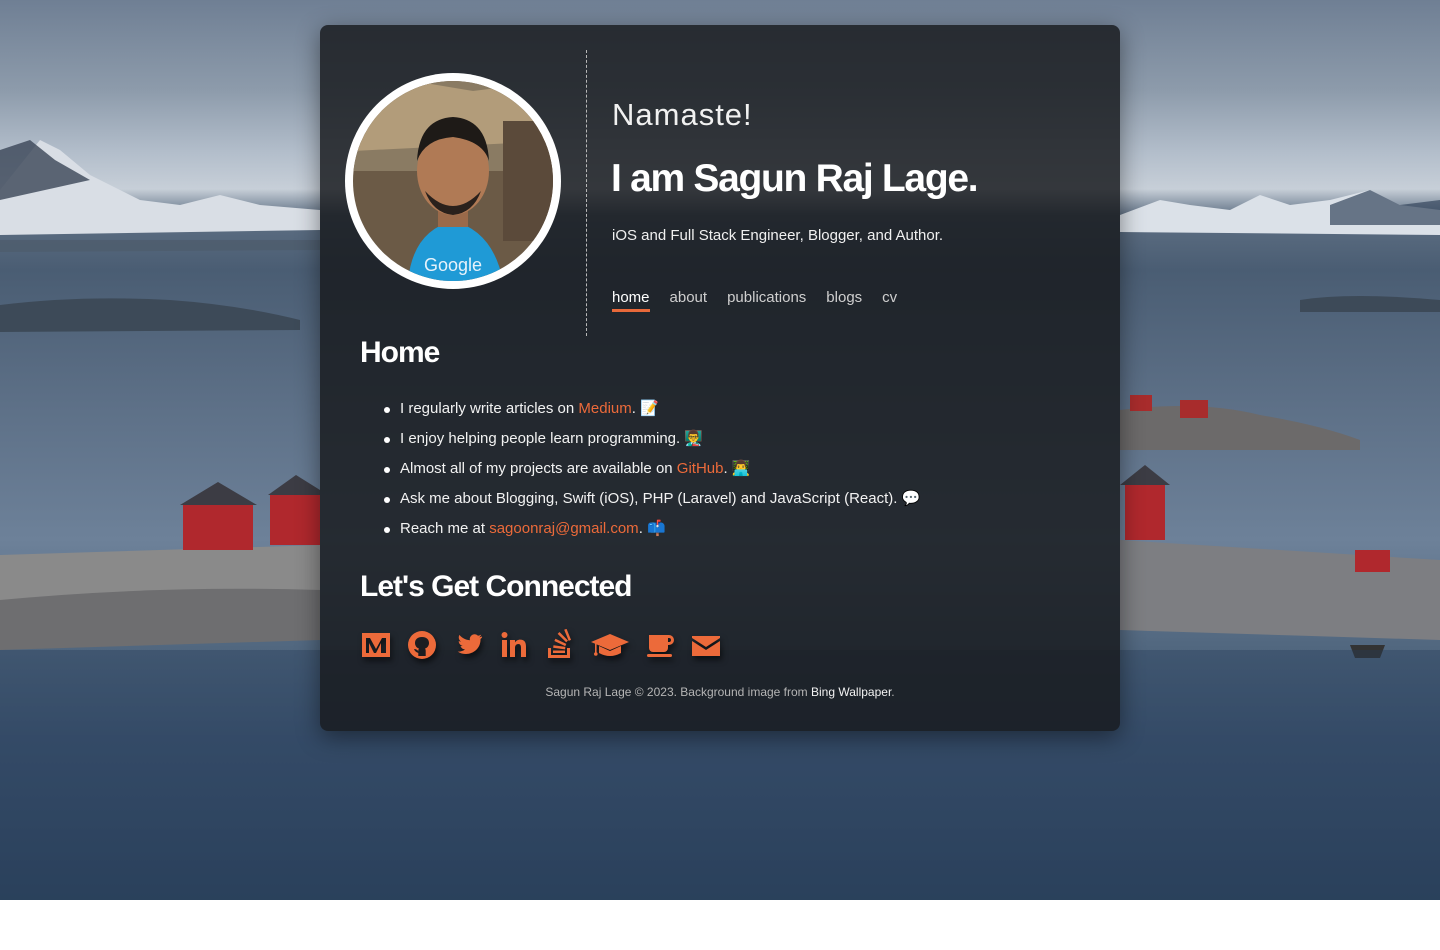 This screenshot has height=950, width=1440. Describe the element at coordinates (489, 408) in the screenshot. I see `list-item-text: I regularly write articles on` at that location.